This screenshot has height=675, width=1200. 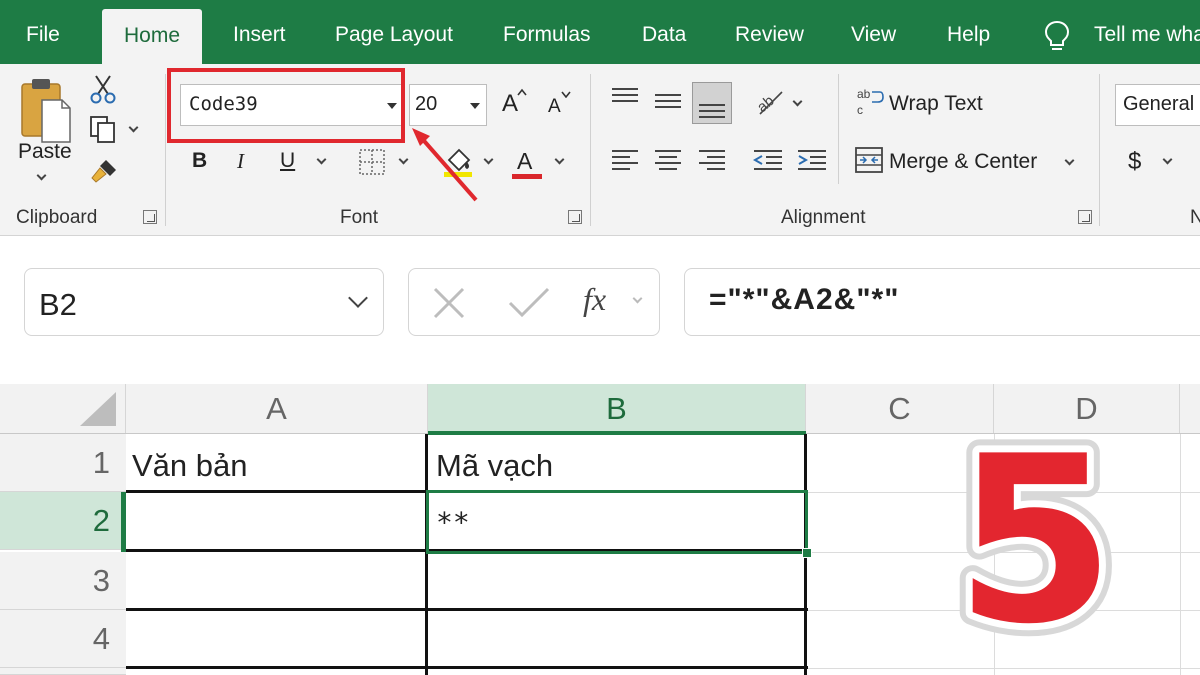 What do you see at coordinates (559, 159) in the screenshot?
I see `font-color-dropdown-icon` at bounding box center [559, 159].